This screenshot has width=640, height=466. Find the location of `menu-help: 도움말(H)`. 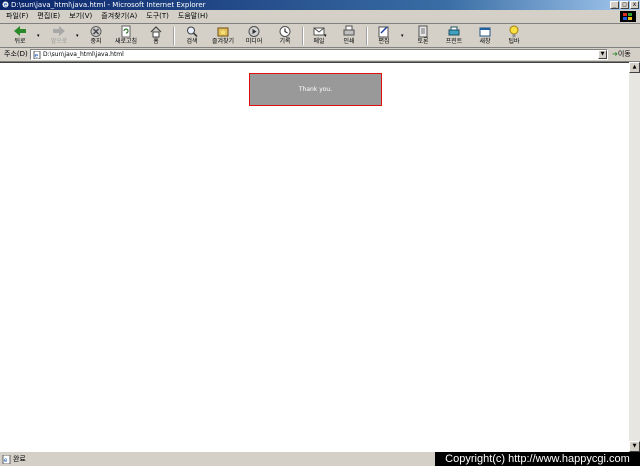

menu-help: 도움말(H) is located at coordinates (193, 16).